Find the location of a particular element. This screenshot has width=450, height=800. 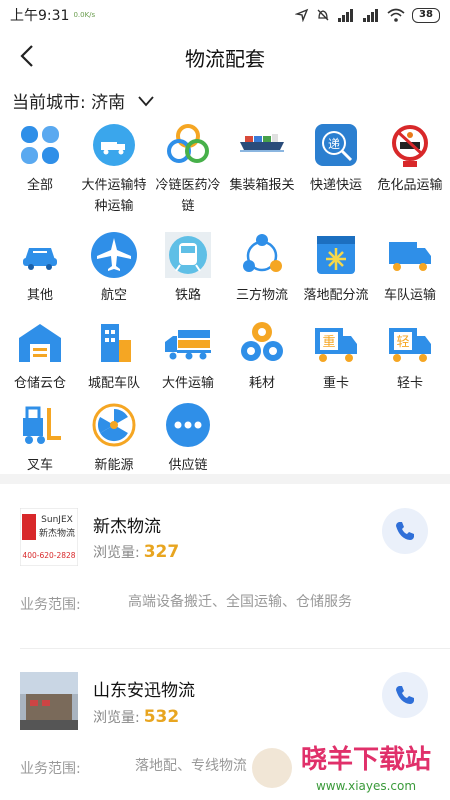

category-light-truck: 轻 轻卡 is located at coordinates (410, 356).